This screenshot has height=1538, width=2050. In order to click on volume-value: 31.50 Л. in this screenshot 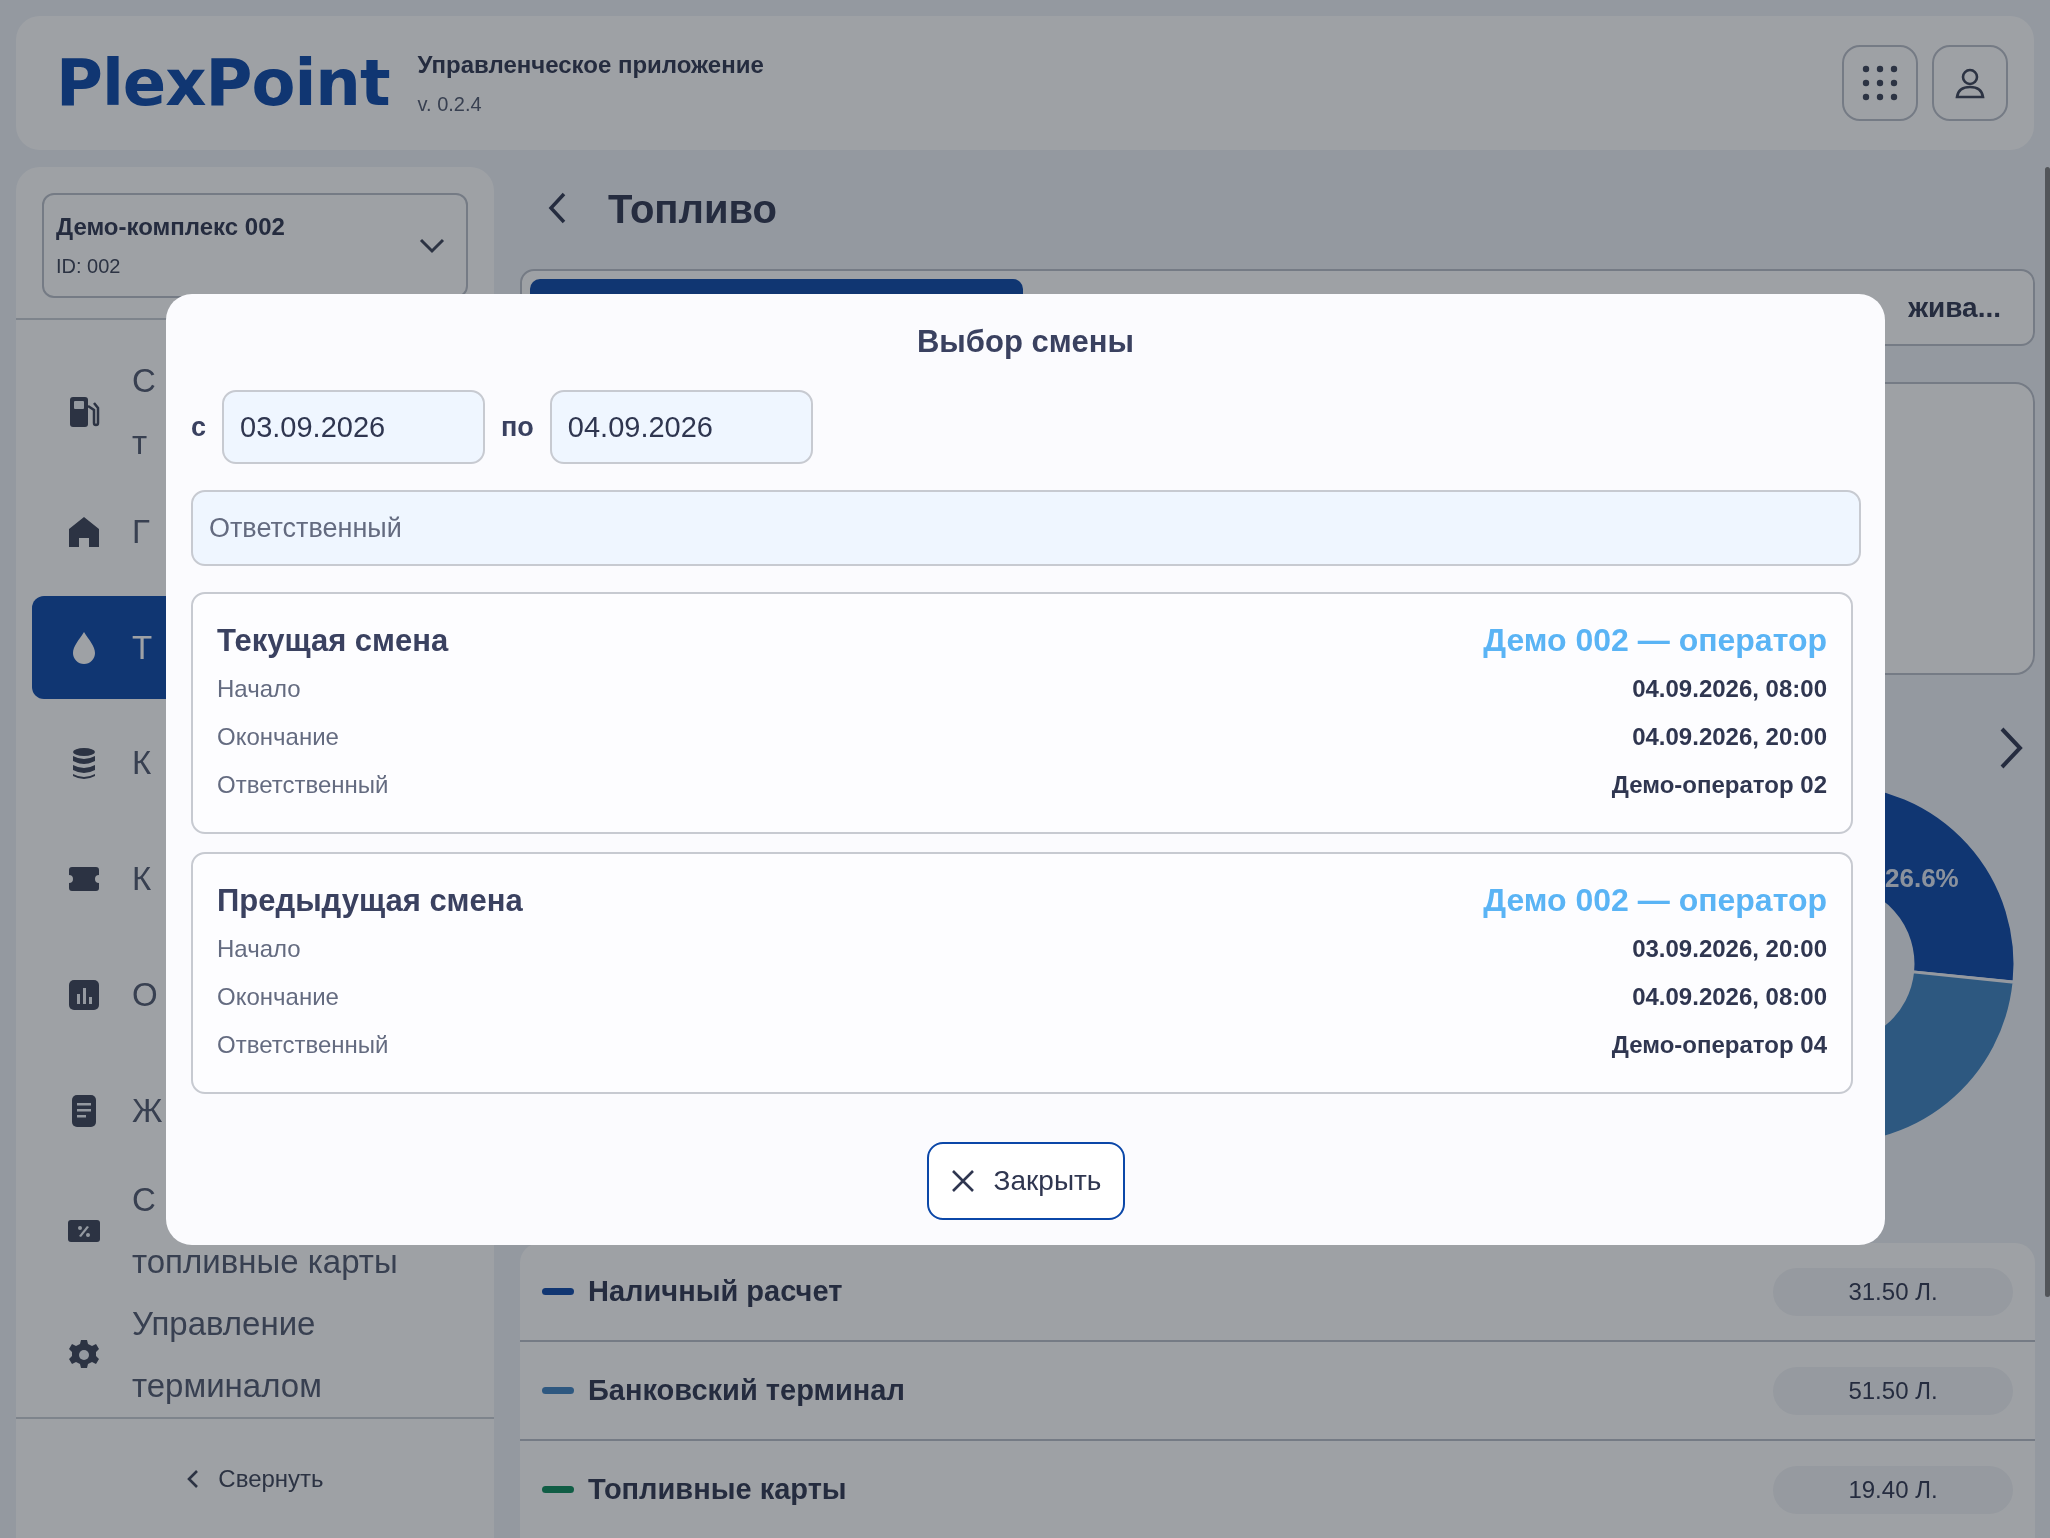, I will do `click(1893, 1291)`.